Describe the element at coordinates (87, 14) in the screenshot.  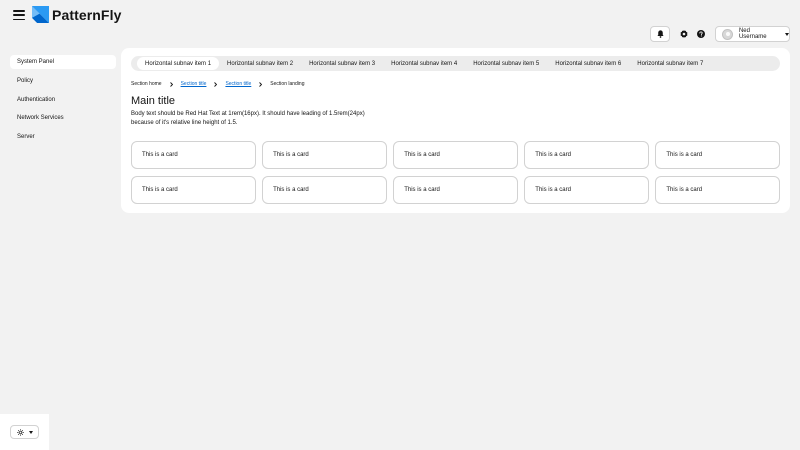
I see `brand-name: PatternFly` at that location.